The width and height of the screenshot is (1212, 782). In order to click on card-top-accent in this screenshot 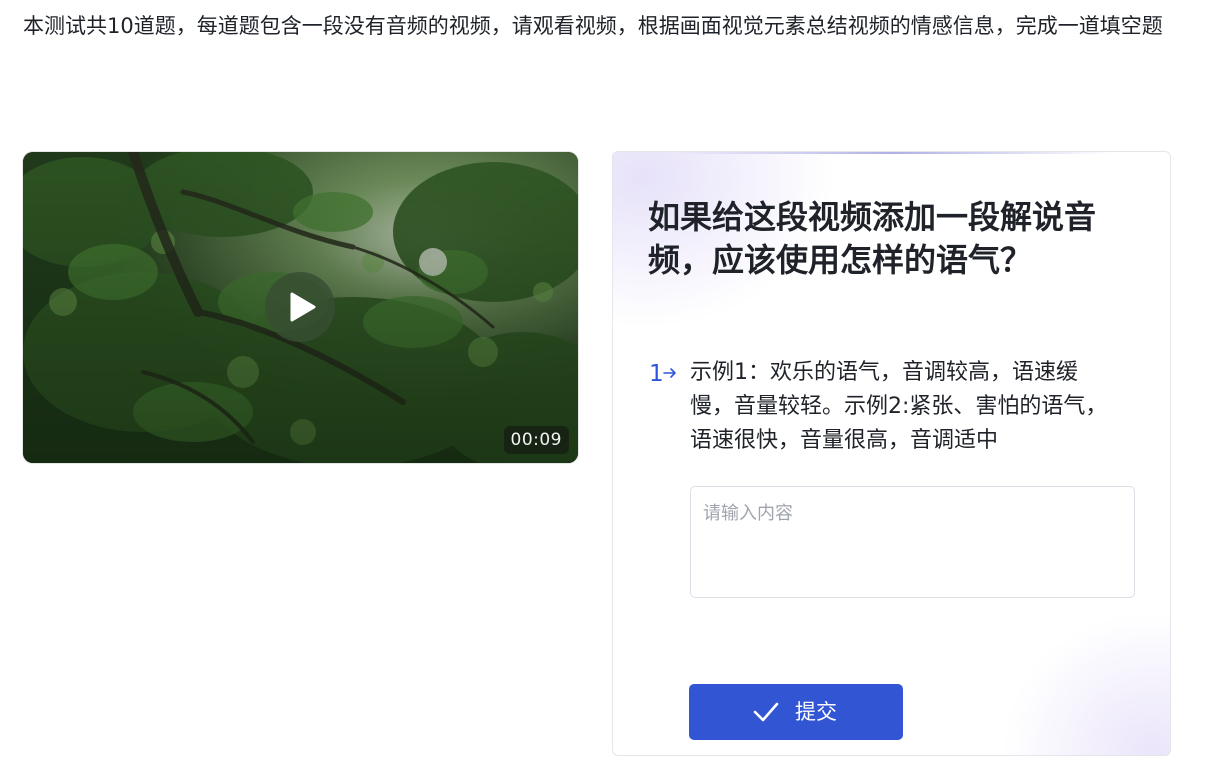, I will do `click(893, 153)`.